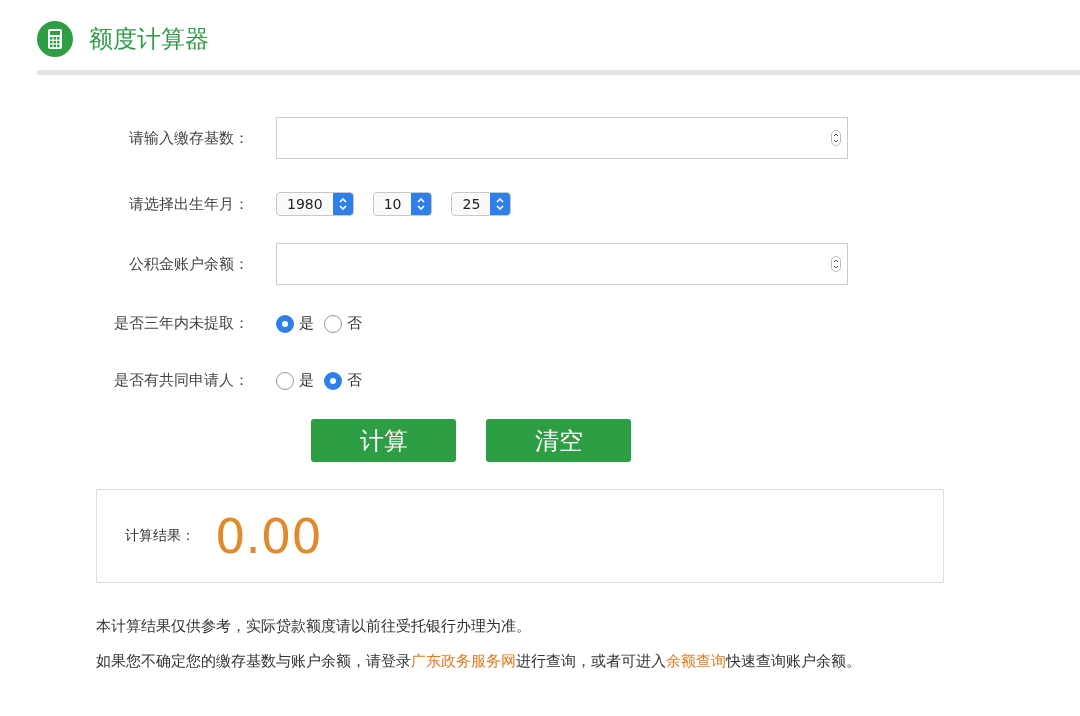 The image size is (1080, 716). Describe the element at coordinates (181, 380) in the screenshot. I see `field-label: 是否有共同申请人：` at that location.